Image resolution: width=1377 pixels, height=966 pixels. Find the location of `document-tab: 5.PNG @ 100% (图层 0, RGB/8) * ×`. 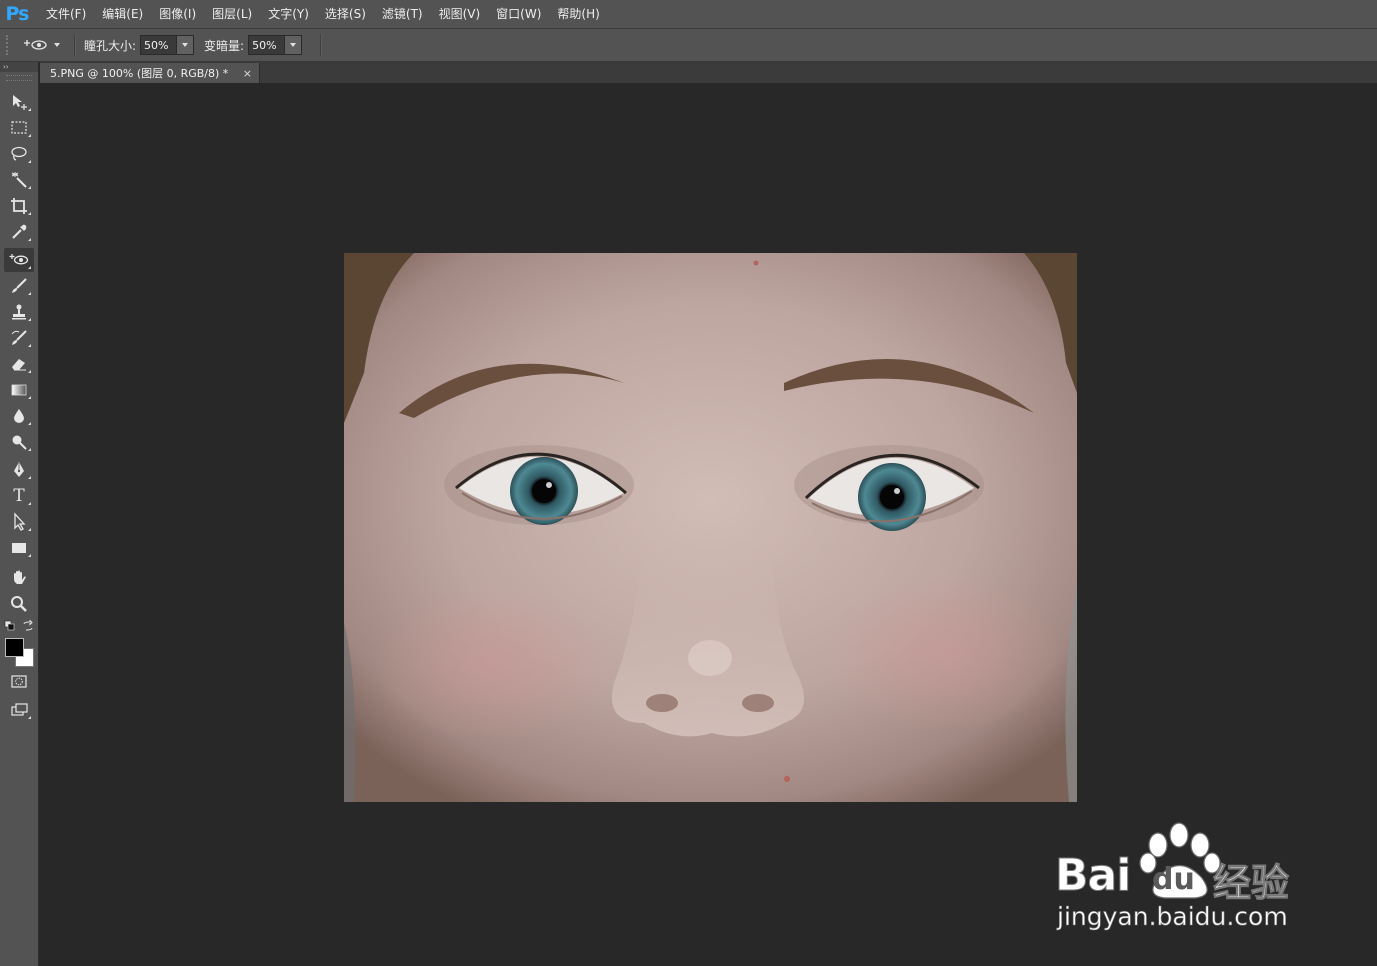

document-tab: 5.PNG @ 100% (图层 0, RGB/8) * × is located at coordinates (150, 73).